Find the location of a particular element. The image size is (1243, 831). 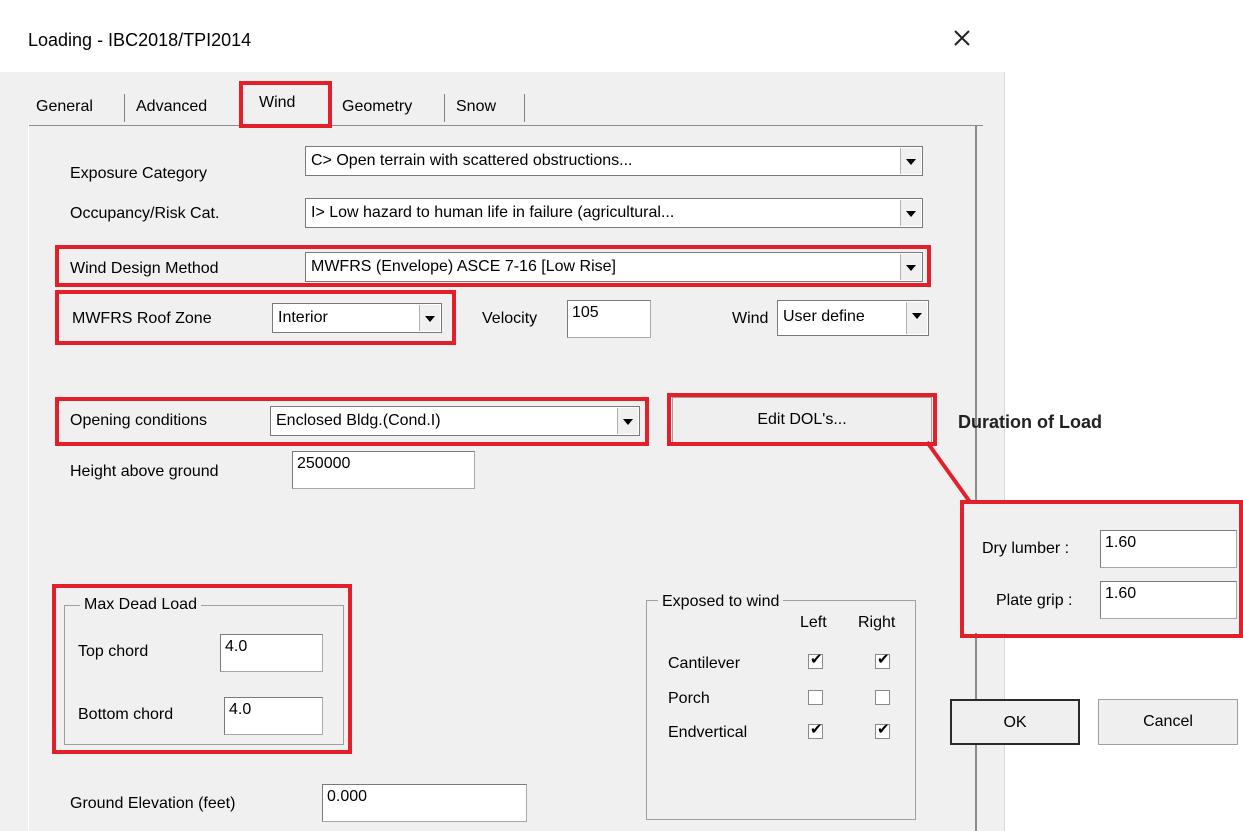

porch-left-checkbox is located at coordinates (815, 697).